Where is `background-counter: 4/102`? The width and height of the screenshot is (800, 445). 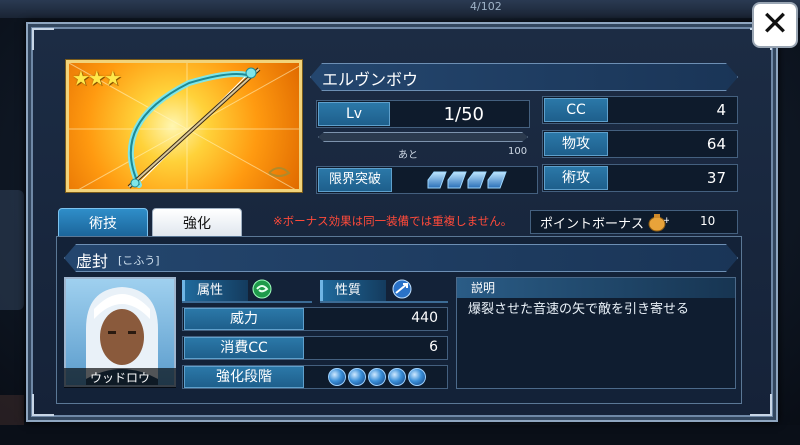 background-counter: 4/102 is located at coordinates (486, 6).